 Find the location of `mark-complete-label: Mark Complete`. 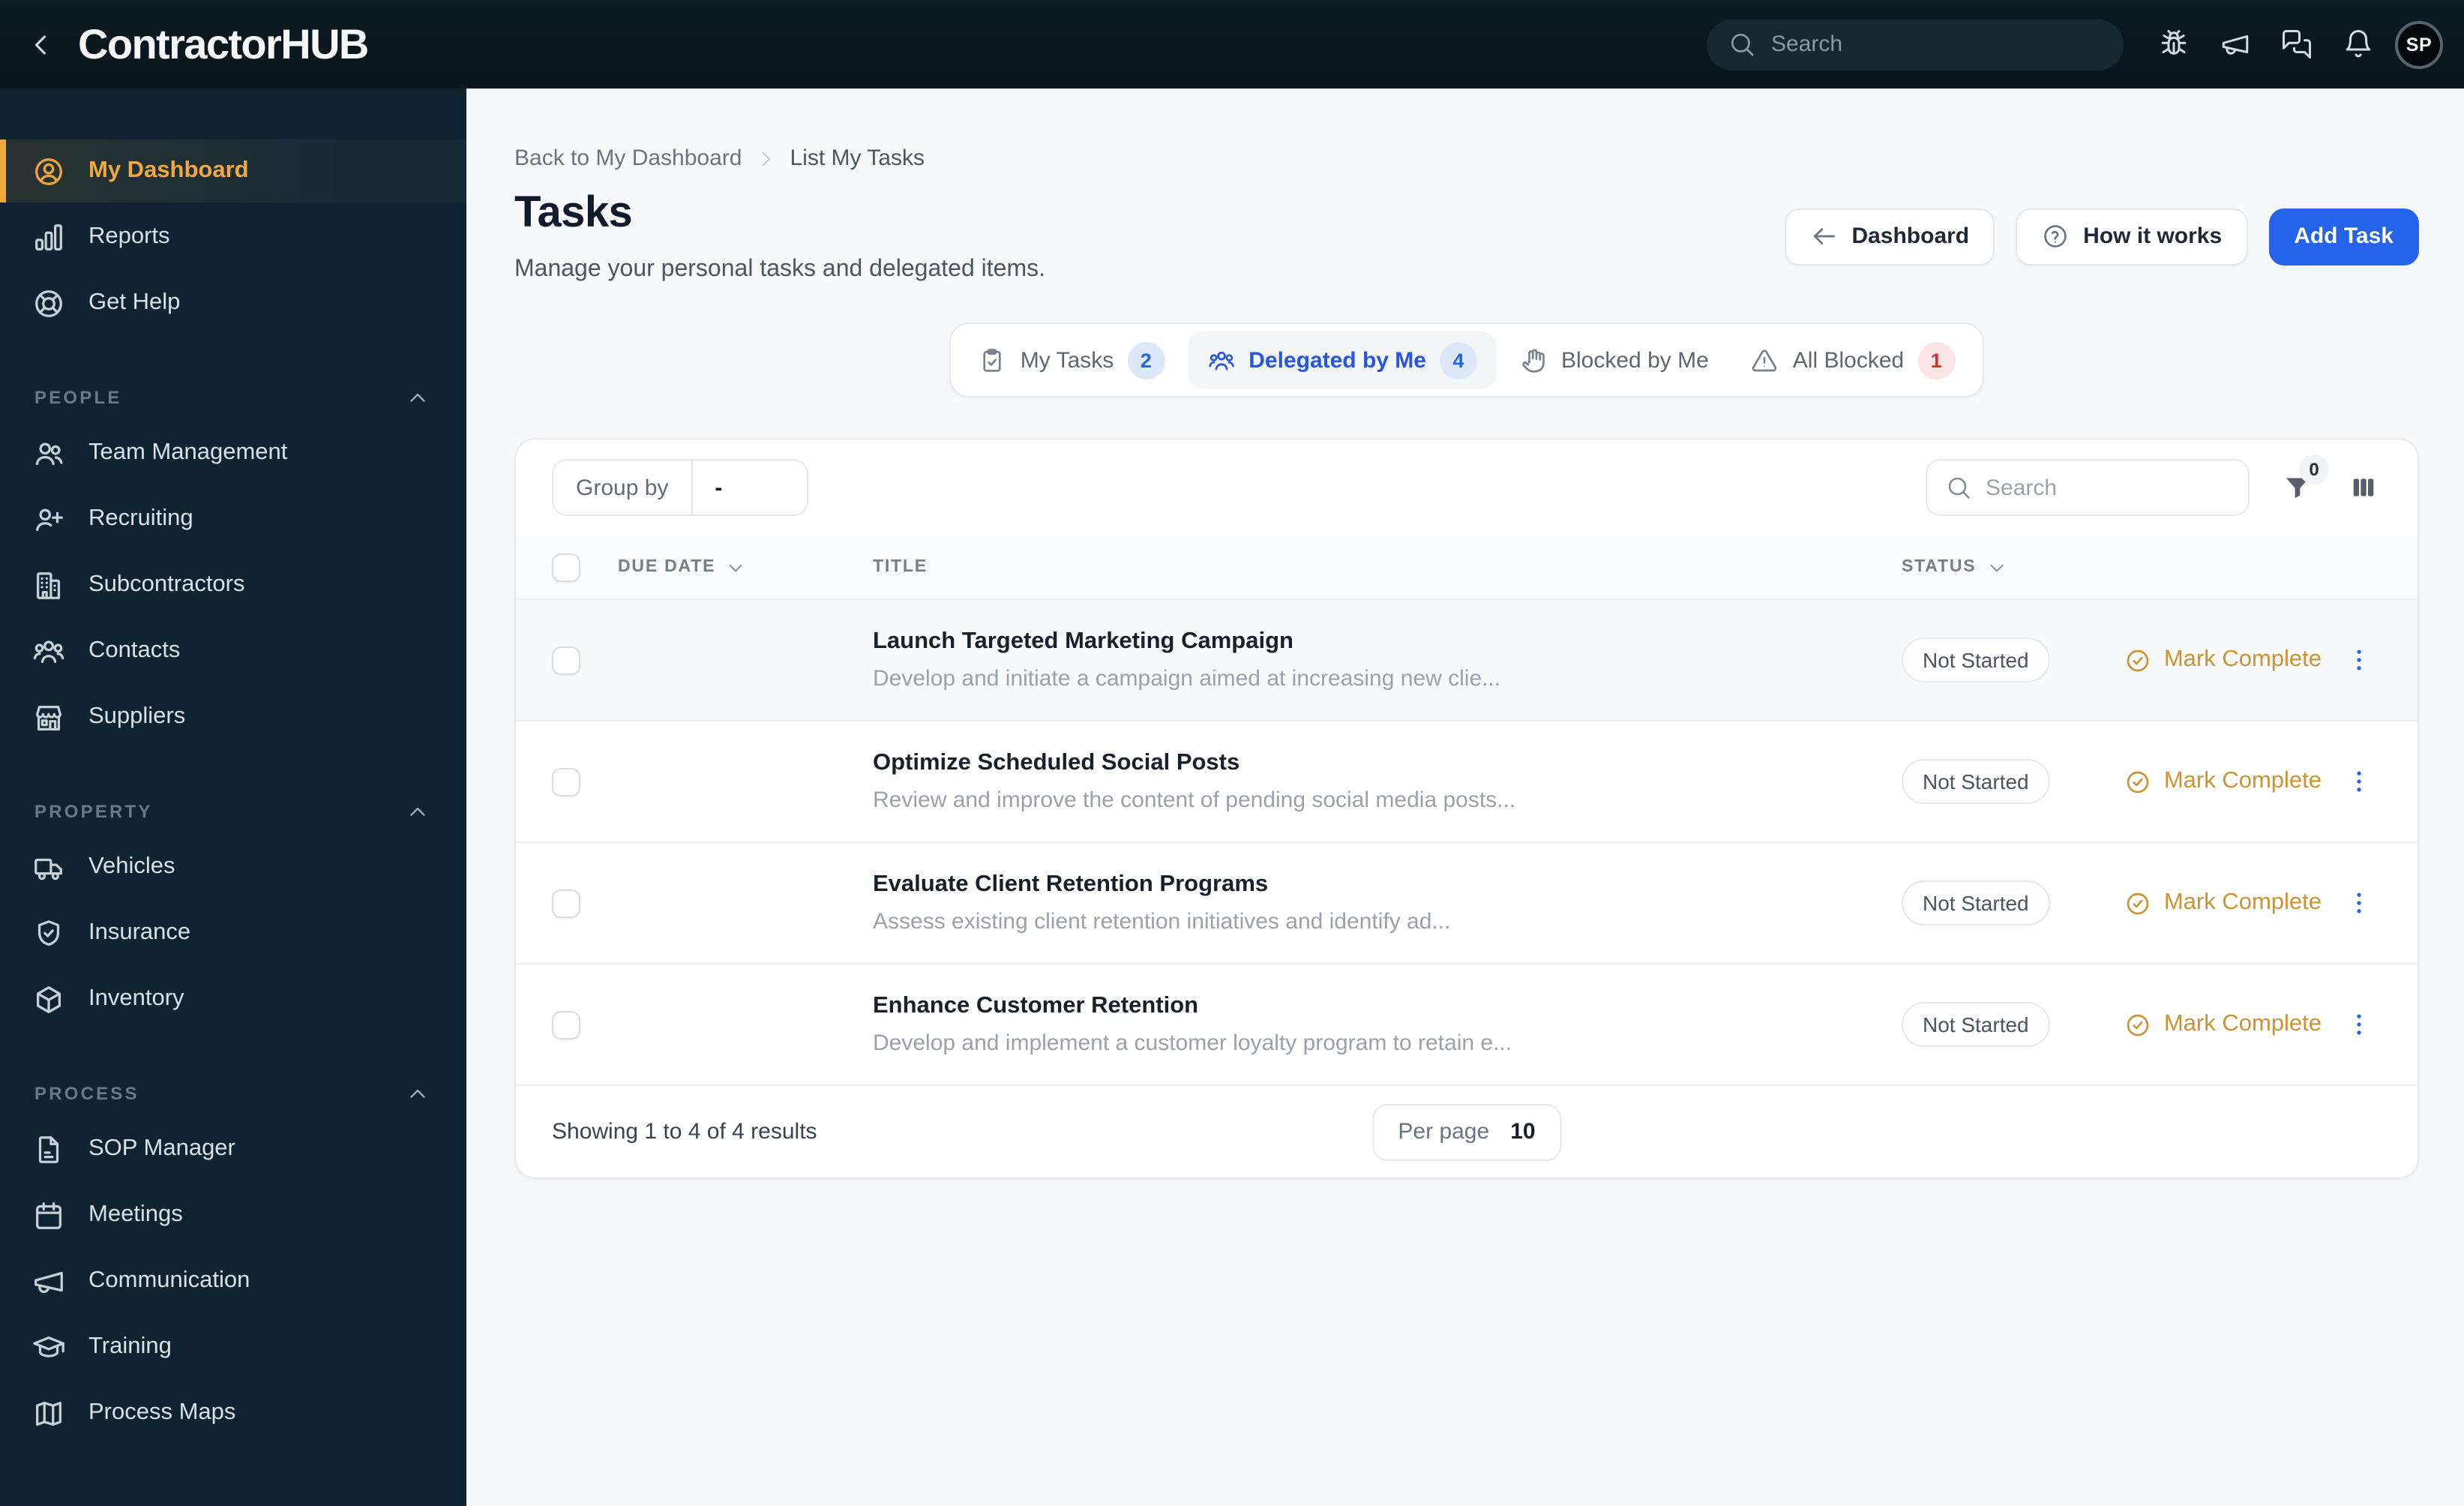

mark-complete-label: Mark Complete is located at coordinates (2242, 1023).